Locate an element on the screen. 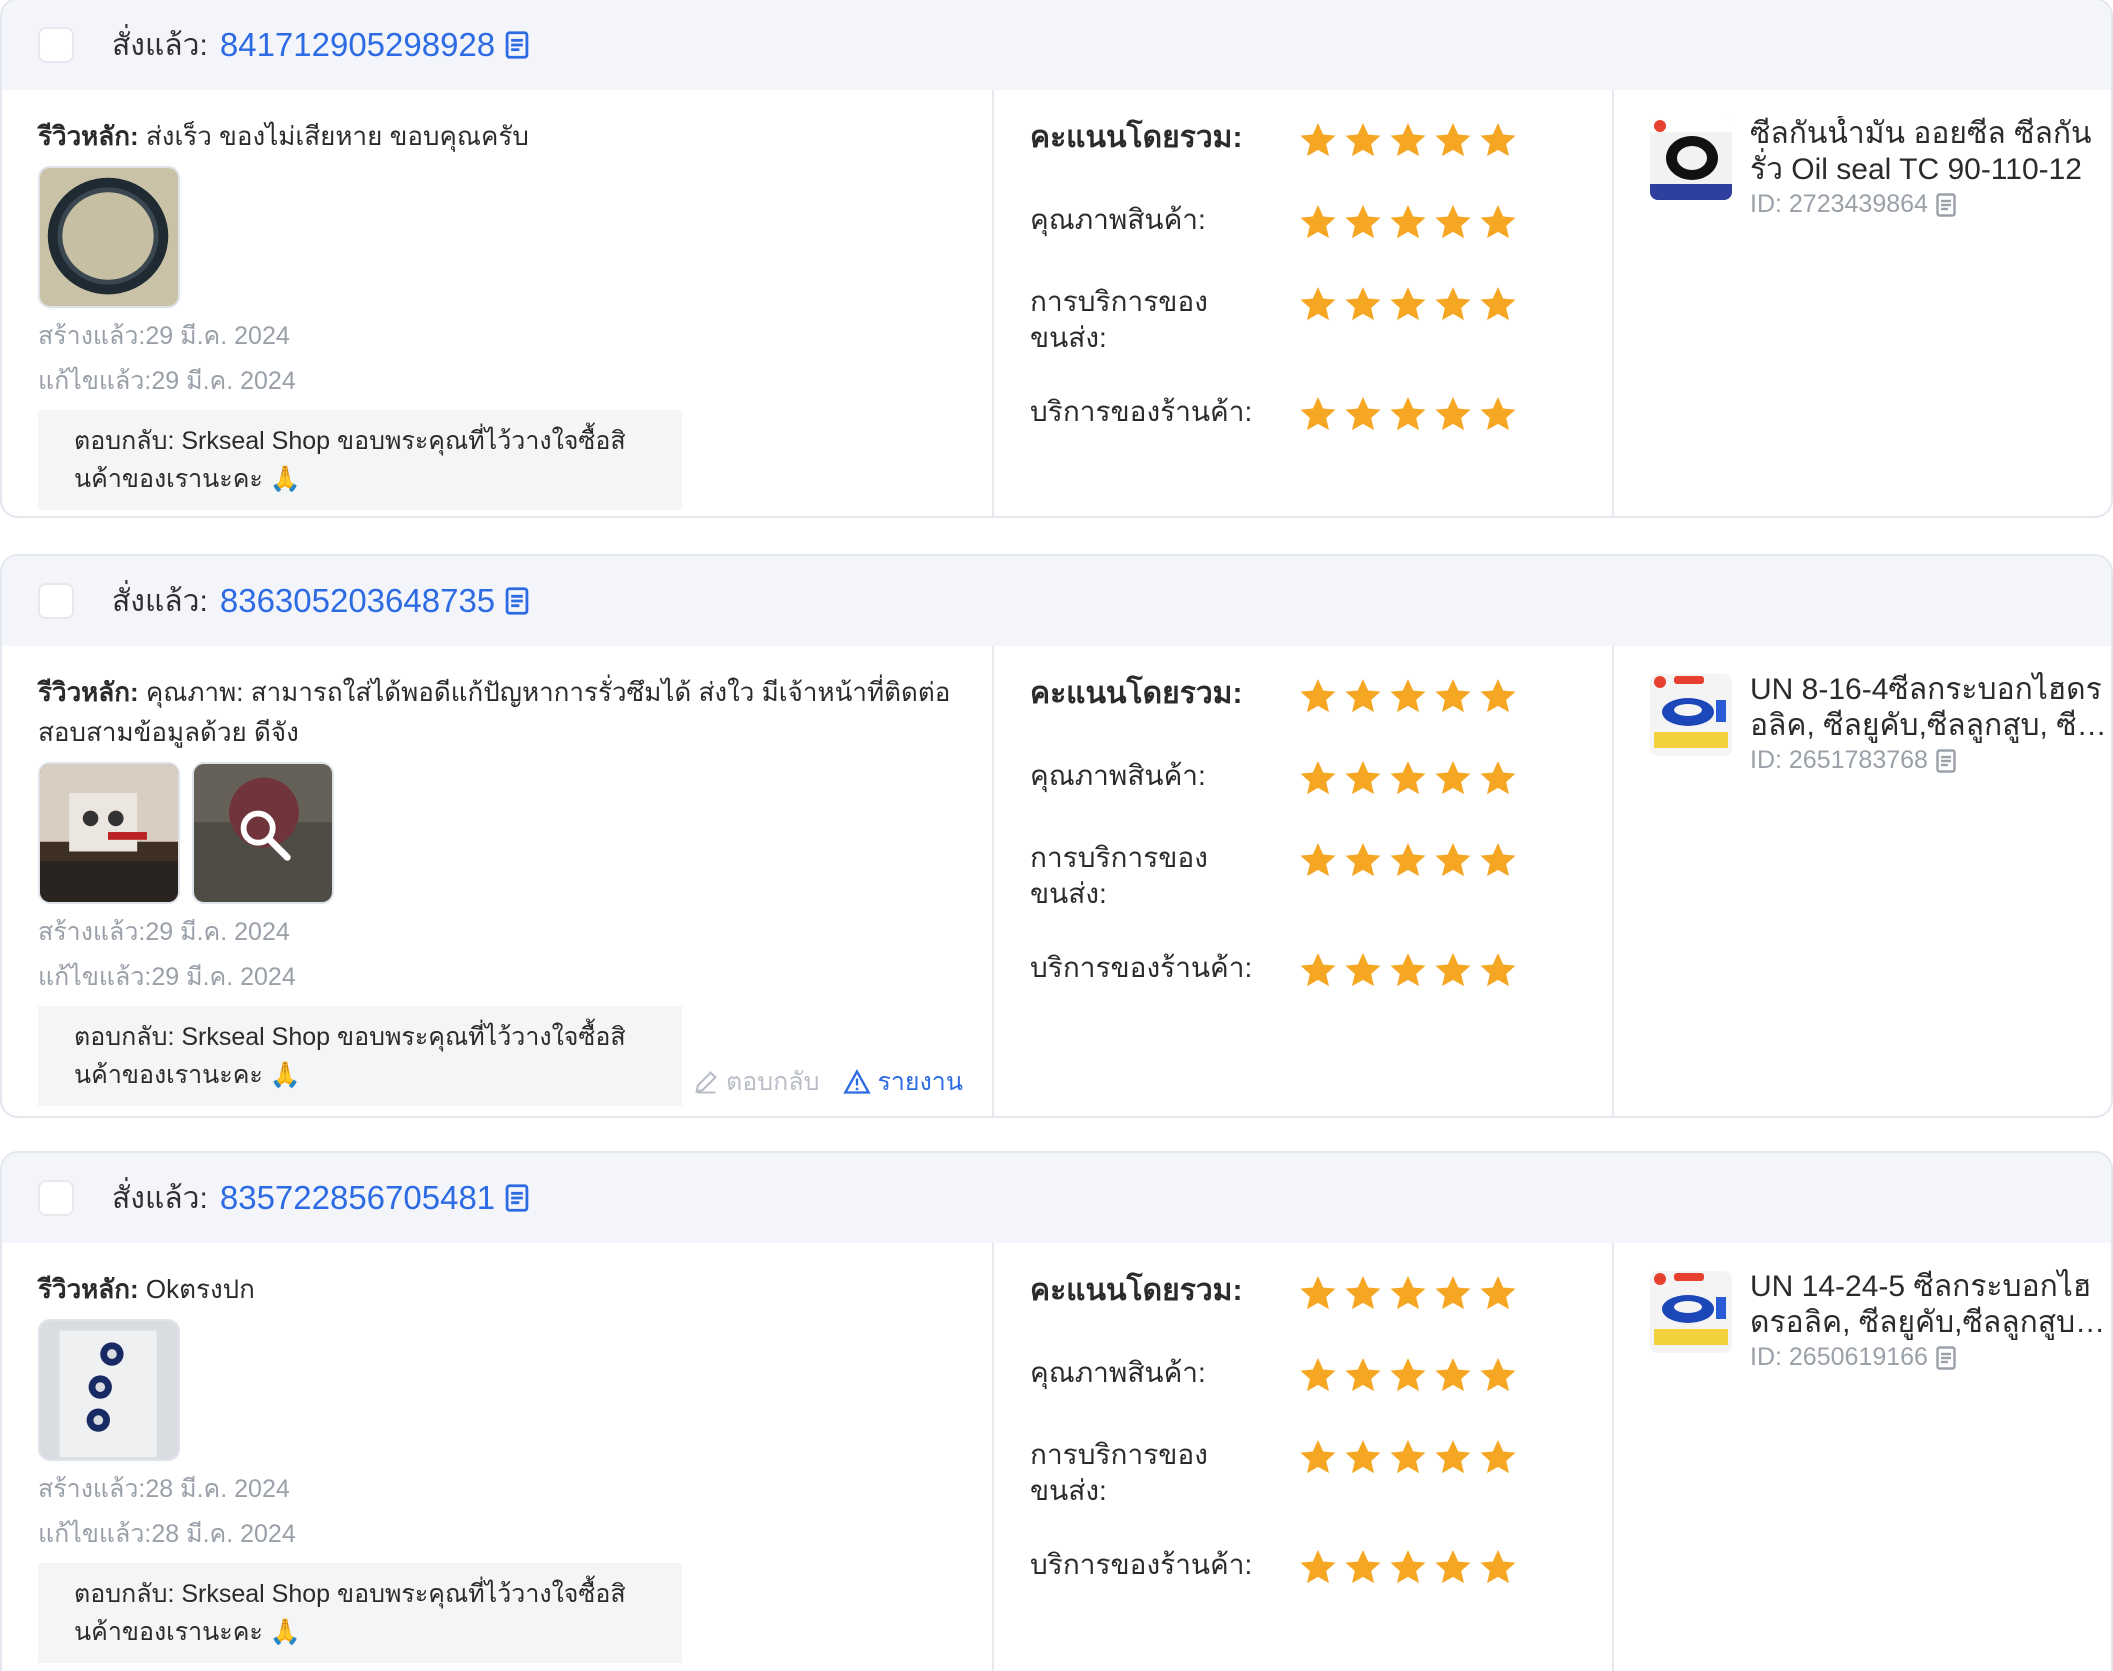 The image size is (2113, 1671). seller-stars is located at coordinates (1408, 414).